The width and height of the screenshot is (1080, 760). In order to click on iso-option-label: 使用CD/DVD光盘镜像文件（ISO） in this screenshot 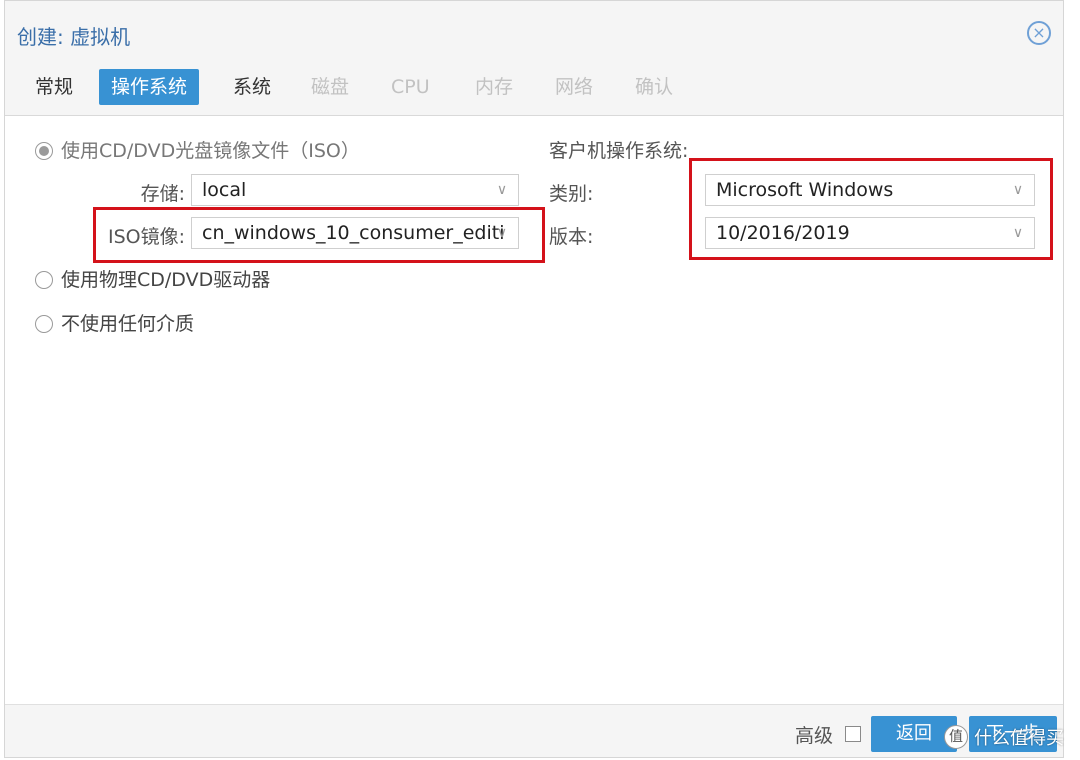, I will do `click(210, 151)`.